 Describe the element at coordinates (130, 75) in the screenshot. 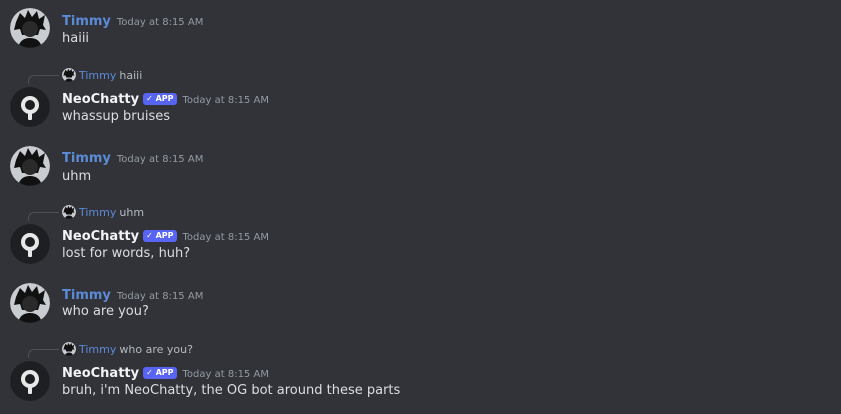

I see `reply-text: haiii` at that location.